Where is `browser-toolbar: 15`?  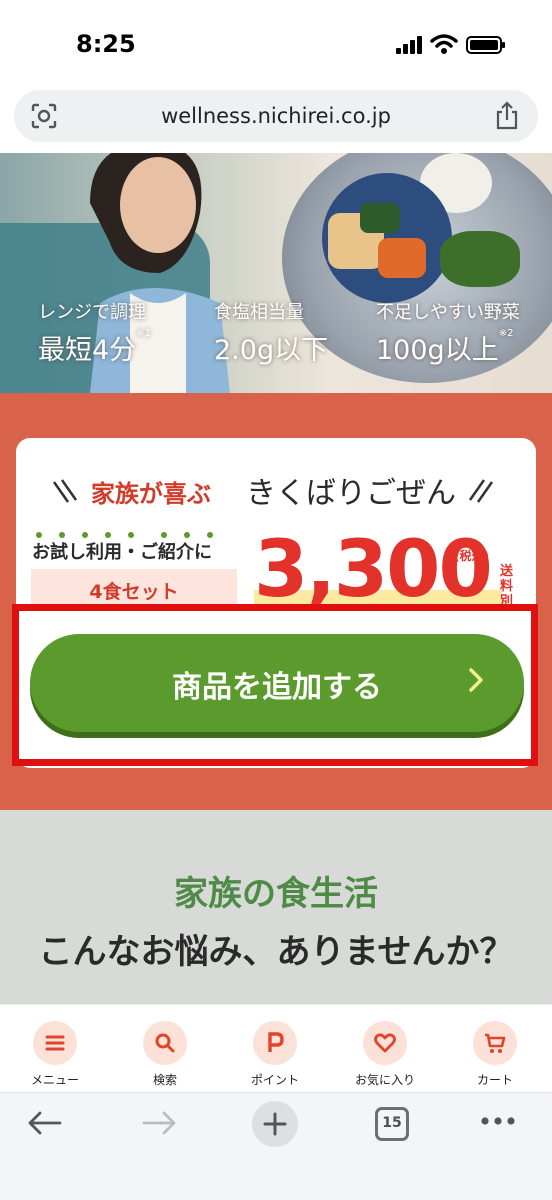
browser-toolbar: 15 is located at coordinates (276, 1146).